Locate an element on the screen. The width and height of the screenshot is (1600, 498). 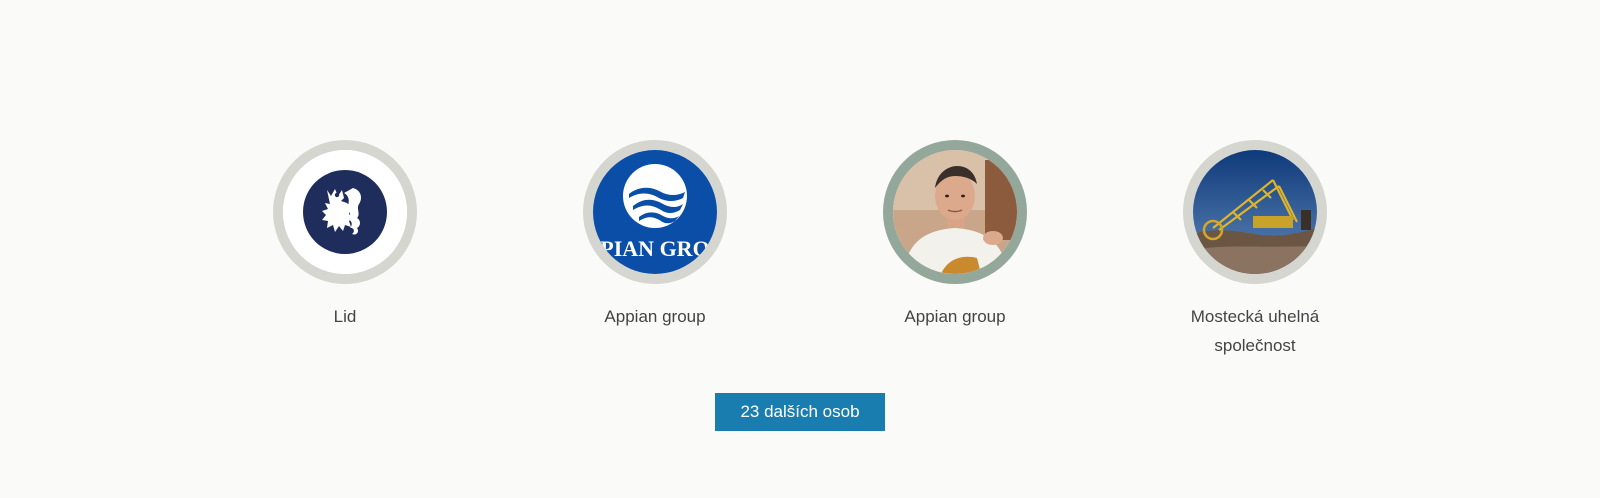
show-more-people-button: 23 dalších osob is located at coordinates (800, 412).